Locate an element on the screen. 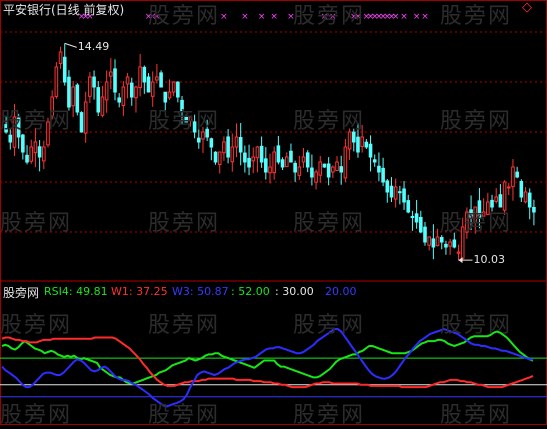  legend-w1: W1: 37.25 is located at coordinates (139, 291).